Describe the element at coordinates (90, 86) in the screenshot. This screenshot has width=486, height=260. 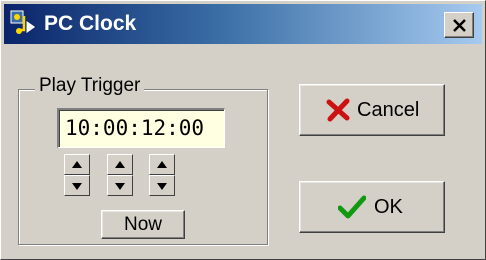
I see `play-trigger-label: Play Trigger` at that location.